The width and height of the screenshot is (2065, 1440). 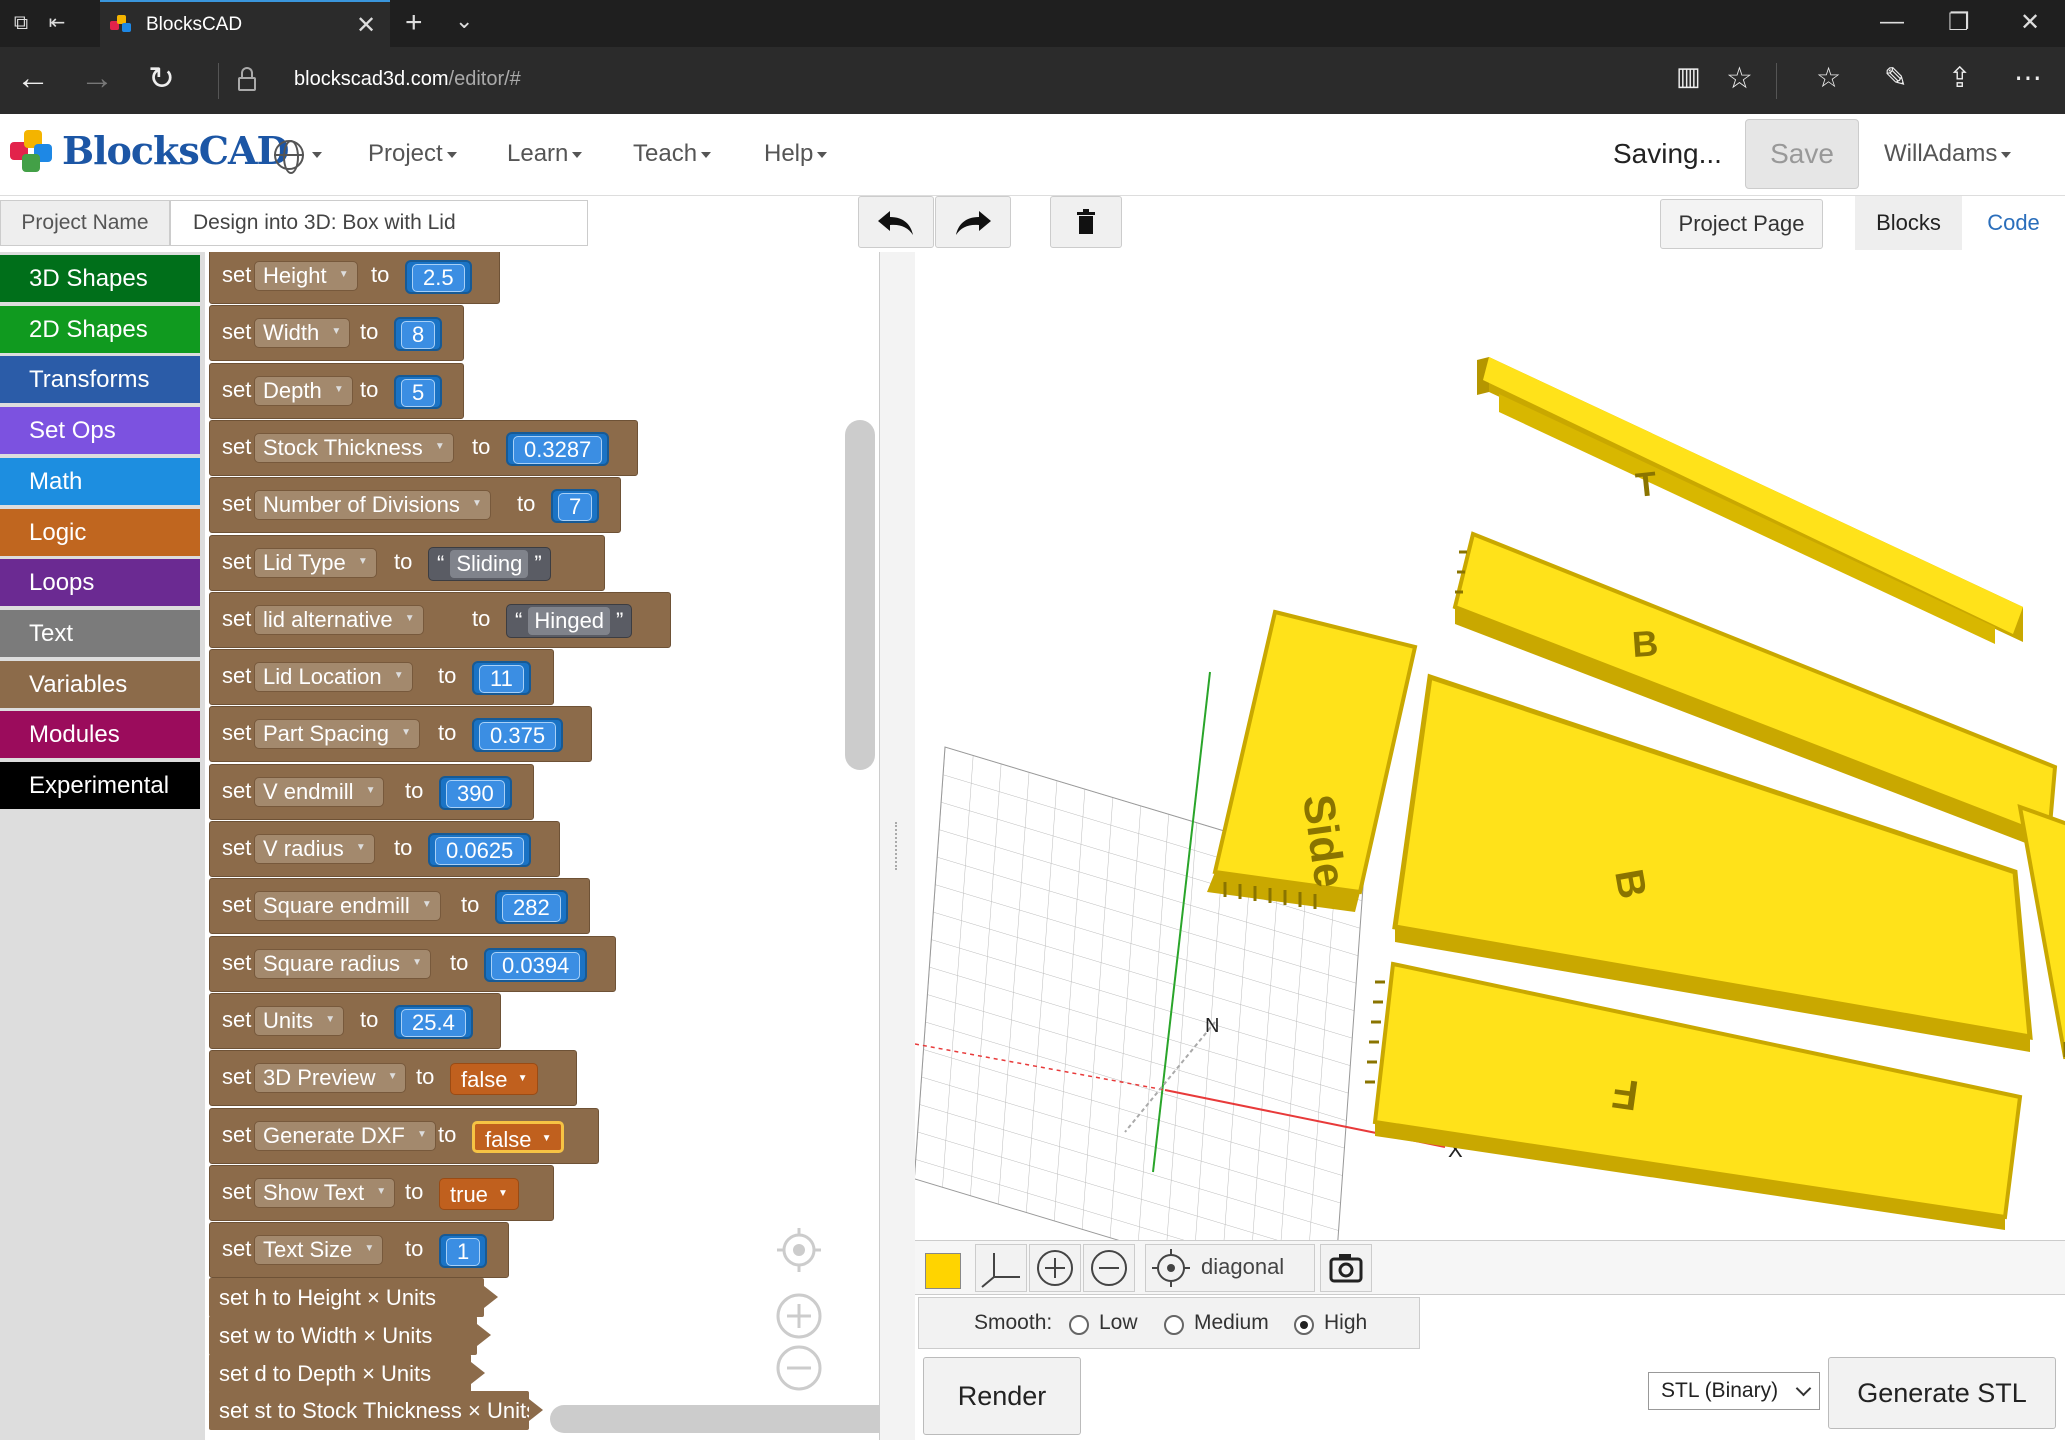 I want to click on assignment-block: set h to Height × Units, so click(x=353, y=1297).